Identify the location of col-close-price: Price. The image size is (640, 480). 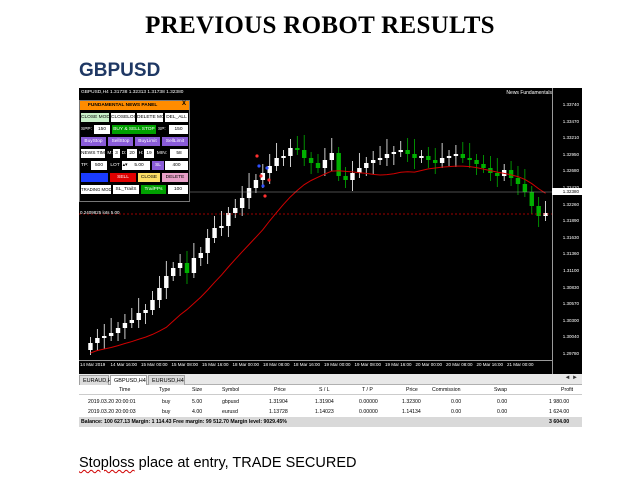
(412, 390).